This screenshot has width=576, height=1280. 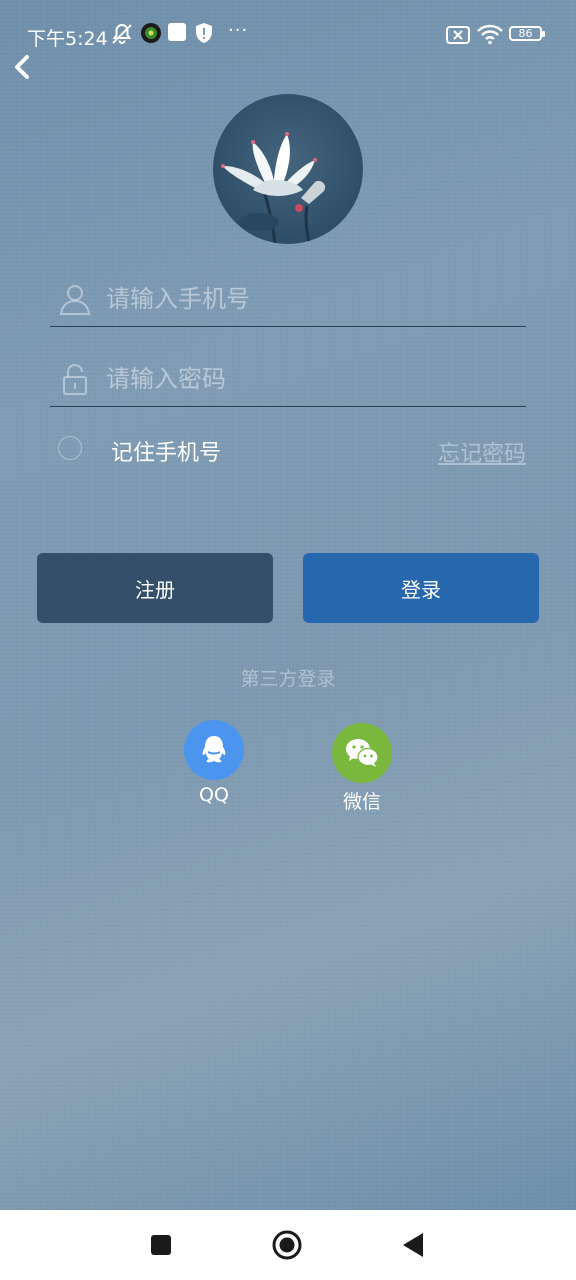 I want to click on wechat-login-button: 微信, so click(x=362, y=768).